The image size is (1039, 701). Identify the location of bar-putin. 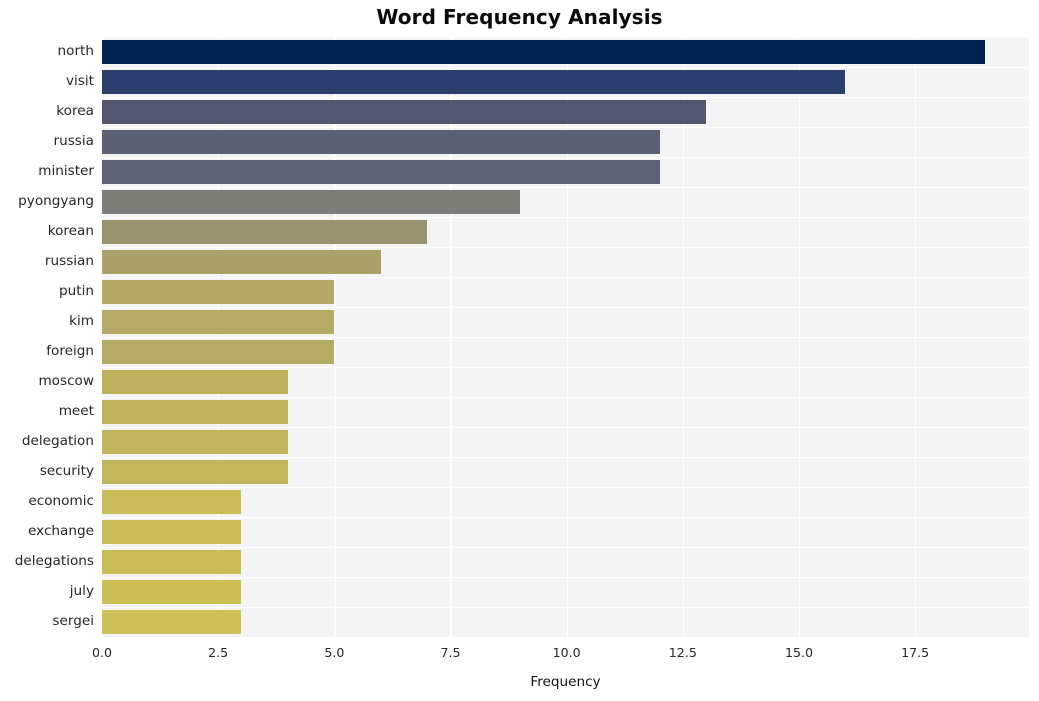
(218, 292).